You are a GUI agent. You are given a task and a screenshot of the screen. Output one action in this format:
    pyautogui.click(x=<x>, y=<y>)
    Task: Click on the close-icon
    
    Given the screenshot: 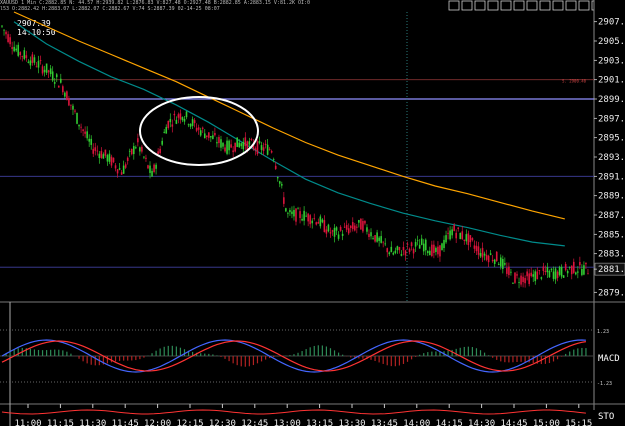 What is the action you would take?
    pyautogui.click(x=610, y=5)
    